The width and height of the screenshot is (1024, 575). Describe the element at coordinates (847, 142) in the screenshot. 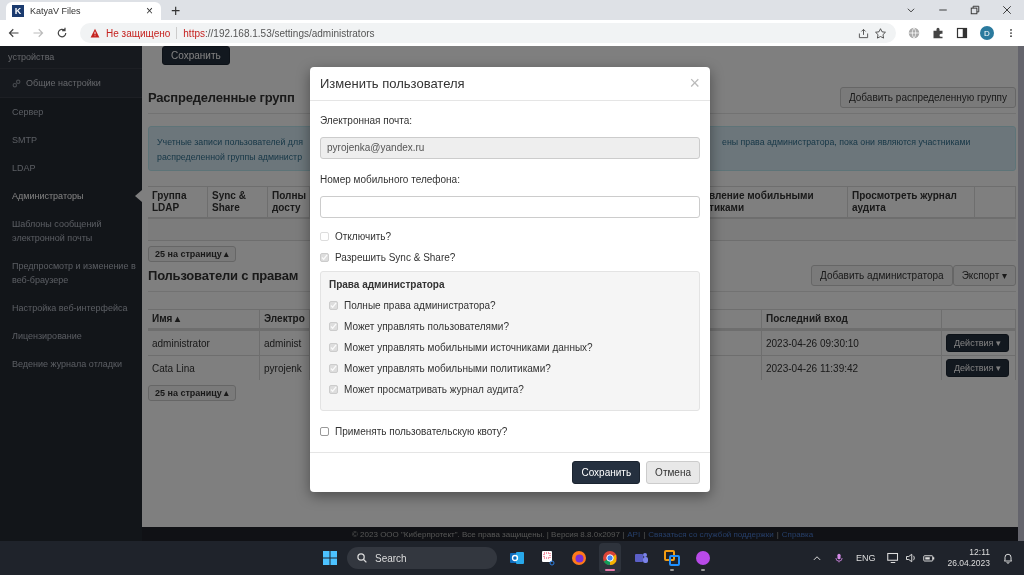

I see `info-text: ены права администратора, пока они являются участниками` at that location.